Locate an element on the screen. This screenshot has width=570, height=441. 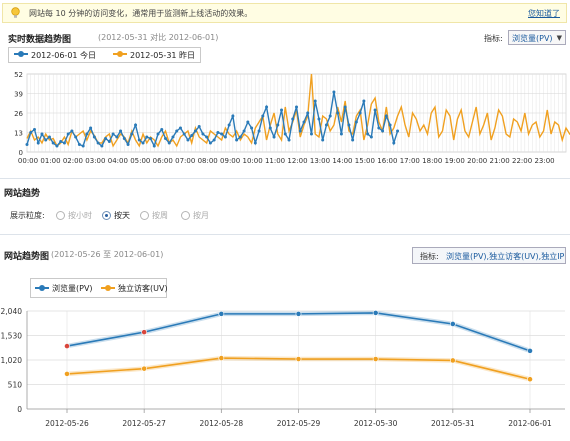
x-tick-label: 16:00 is located at coordinates (387, 161).